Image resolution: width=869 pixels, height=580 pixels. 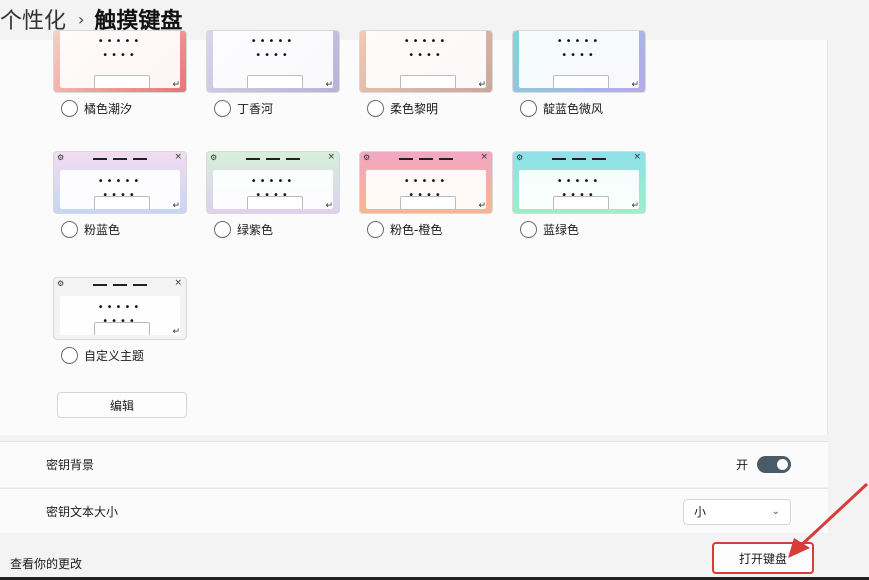 What do you see at coordinates (108, 109) in the screenshot?
I see `theme-name: 橘色潮汐` at bounding box center [108, 109].